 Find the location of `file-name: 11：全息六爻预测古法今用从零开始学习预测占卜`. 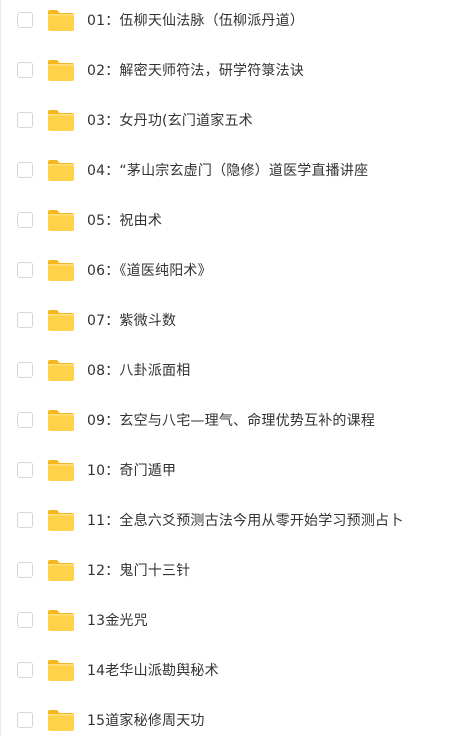

file-name: 11：全息六爻预测古法今用从零开始学习预测占卜 is located at coordinates (245, 520).